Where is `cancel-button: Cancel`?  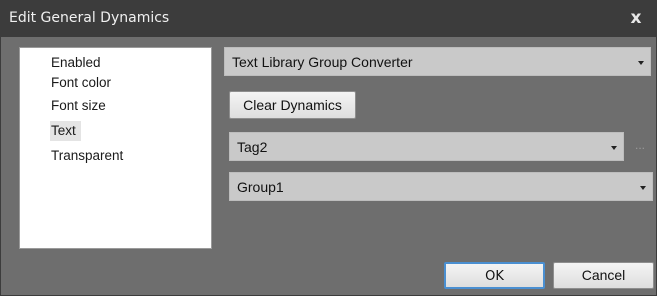 cancel-button: Cancel is located at coordinates (603, 275).